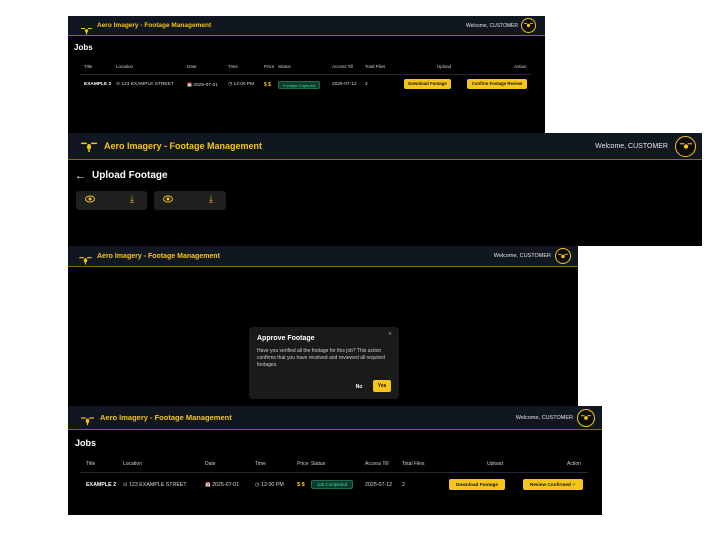 The width and height of the screenshot is (709, 558). Describe the element at coordinates (332, 484) in the screenshot. I see `status-badge: Job Completed` at that location.